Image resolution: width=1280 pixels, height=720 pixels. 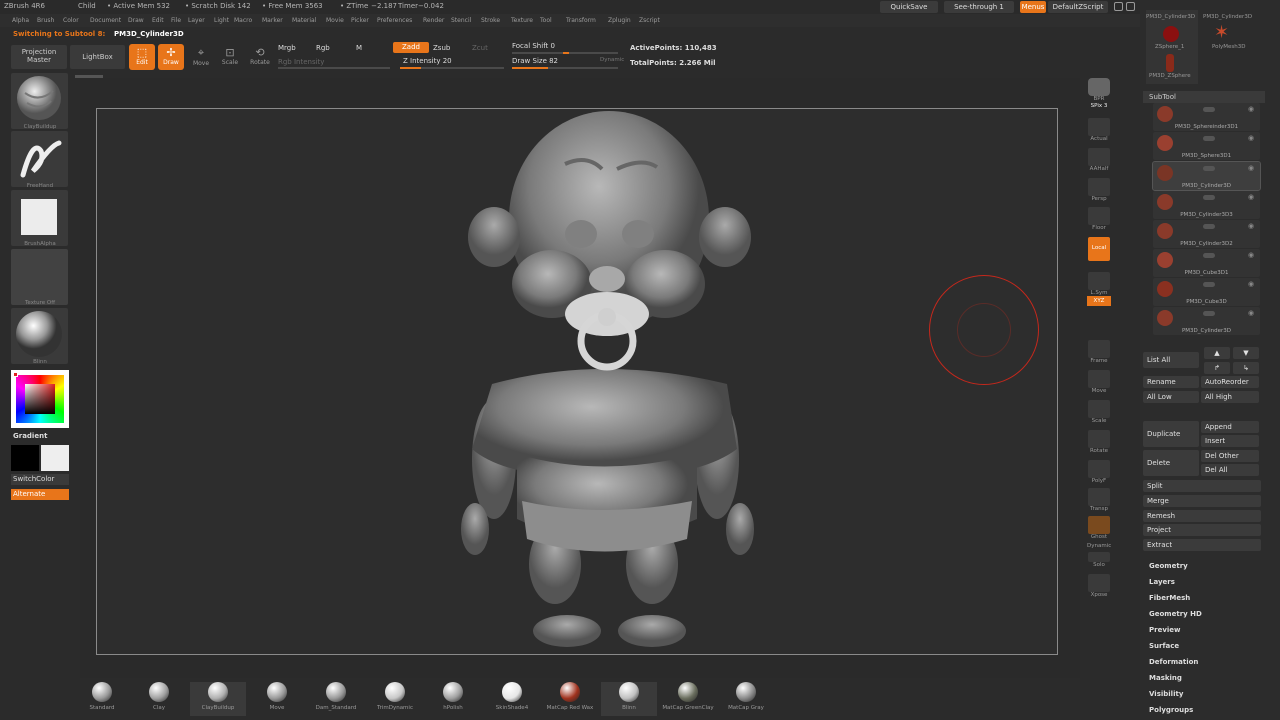 I want to click on palette-section-deformation: Deformation, so click(x=1173, y=662).